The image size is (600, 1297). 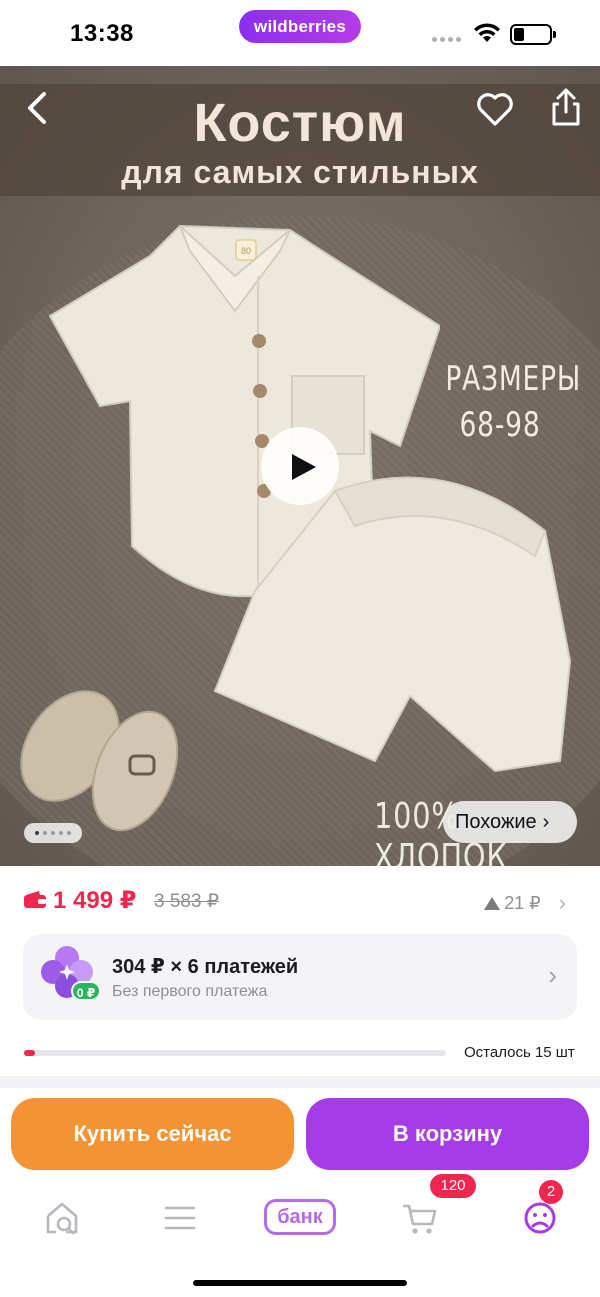 I want to click on cart-icon, so click(x=419, y=1219).